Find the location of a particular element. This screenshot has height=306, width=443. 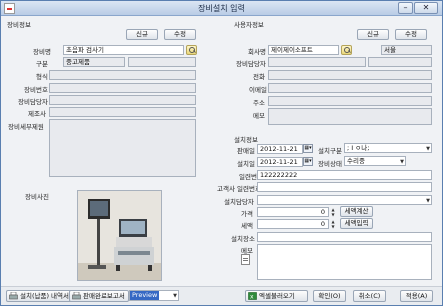

place-label: 설치장소 is located at coordinates (243, 239).